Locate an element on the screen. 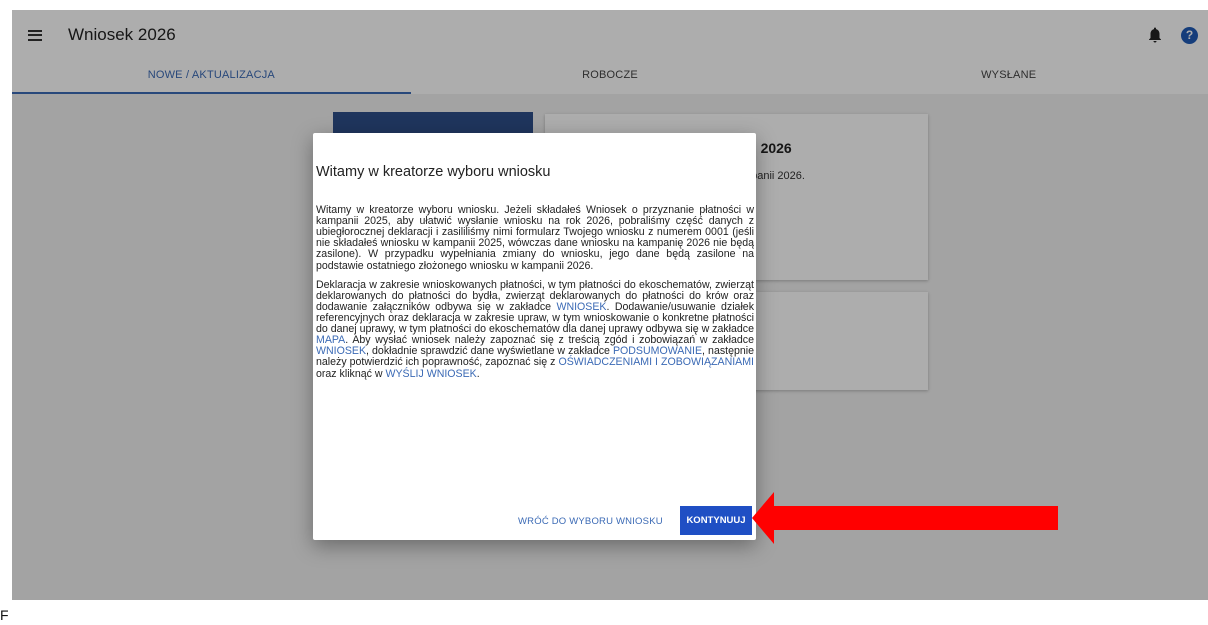 This screenshot has height=625, width=1208. link-wyslij-wniosek: WYŚLIJ WNIOSEK is located at coordinates (430, 374).